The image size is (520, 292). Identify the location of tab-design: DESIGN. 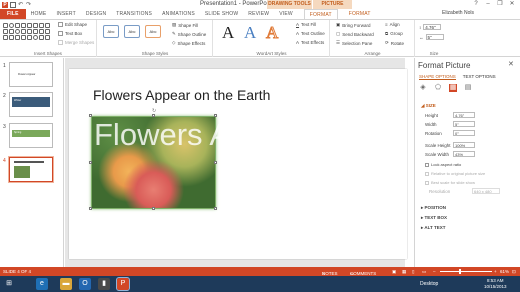
(96, 14).